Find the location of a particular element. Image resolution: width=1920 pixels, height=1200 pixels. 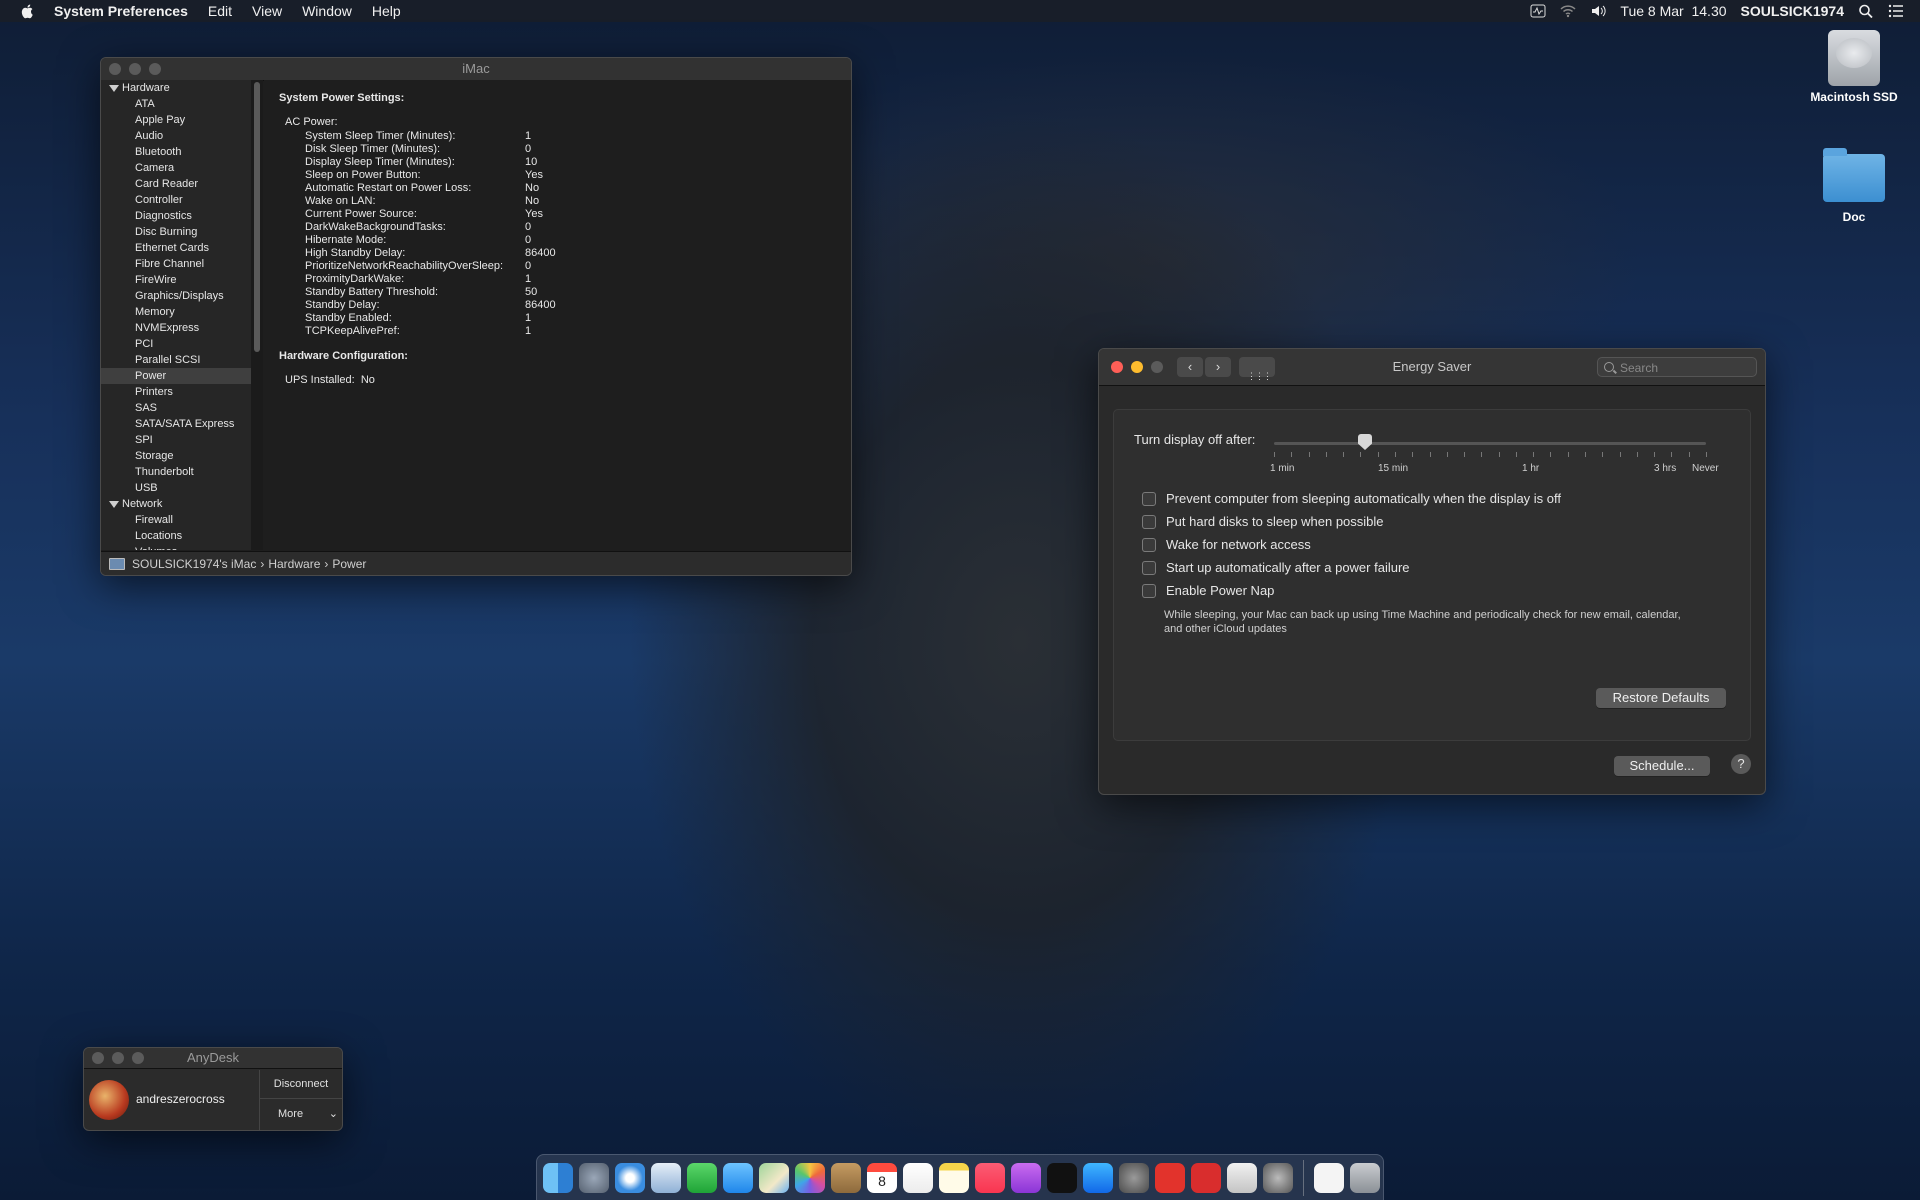

show-all-grid-button is located at coordinates (1257, 375).